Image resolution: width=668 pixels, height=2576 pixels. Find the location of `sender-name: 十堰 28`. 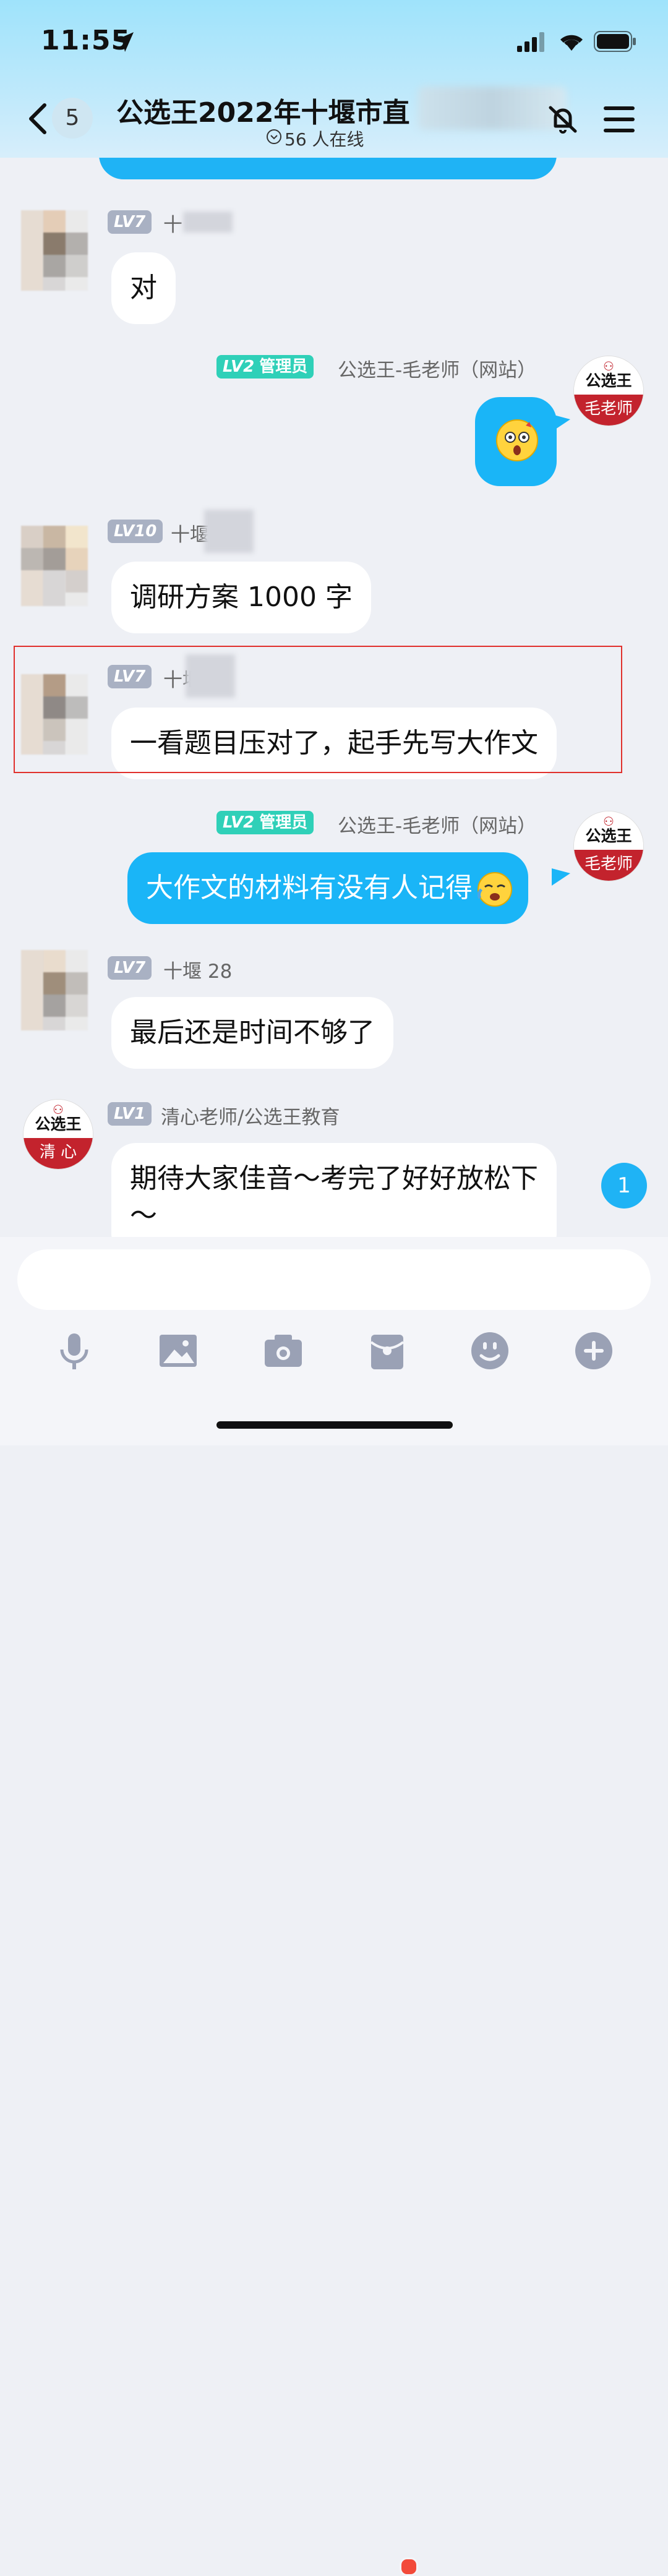

sender-name: 十堰 28 is located at coordinates (197, 969).